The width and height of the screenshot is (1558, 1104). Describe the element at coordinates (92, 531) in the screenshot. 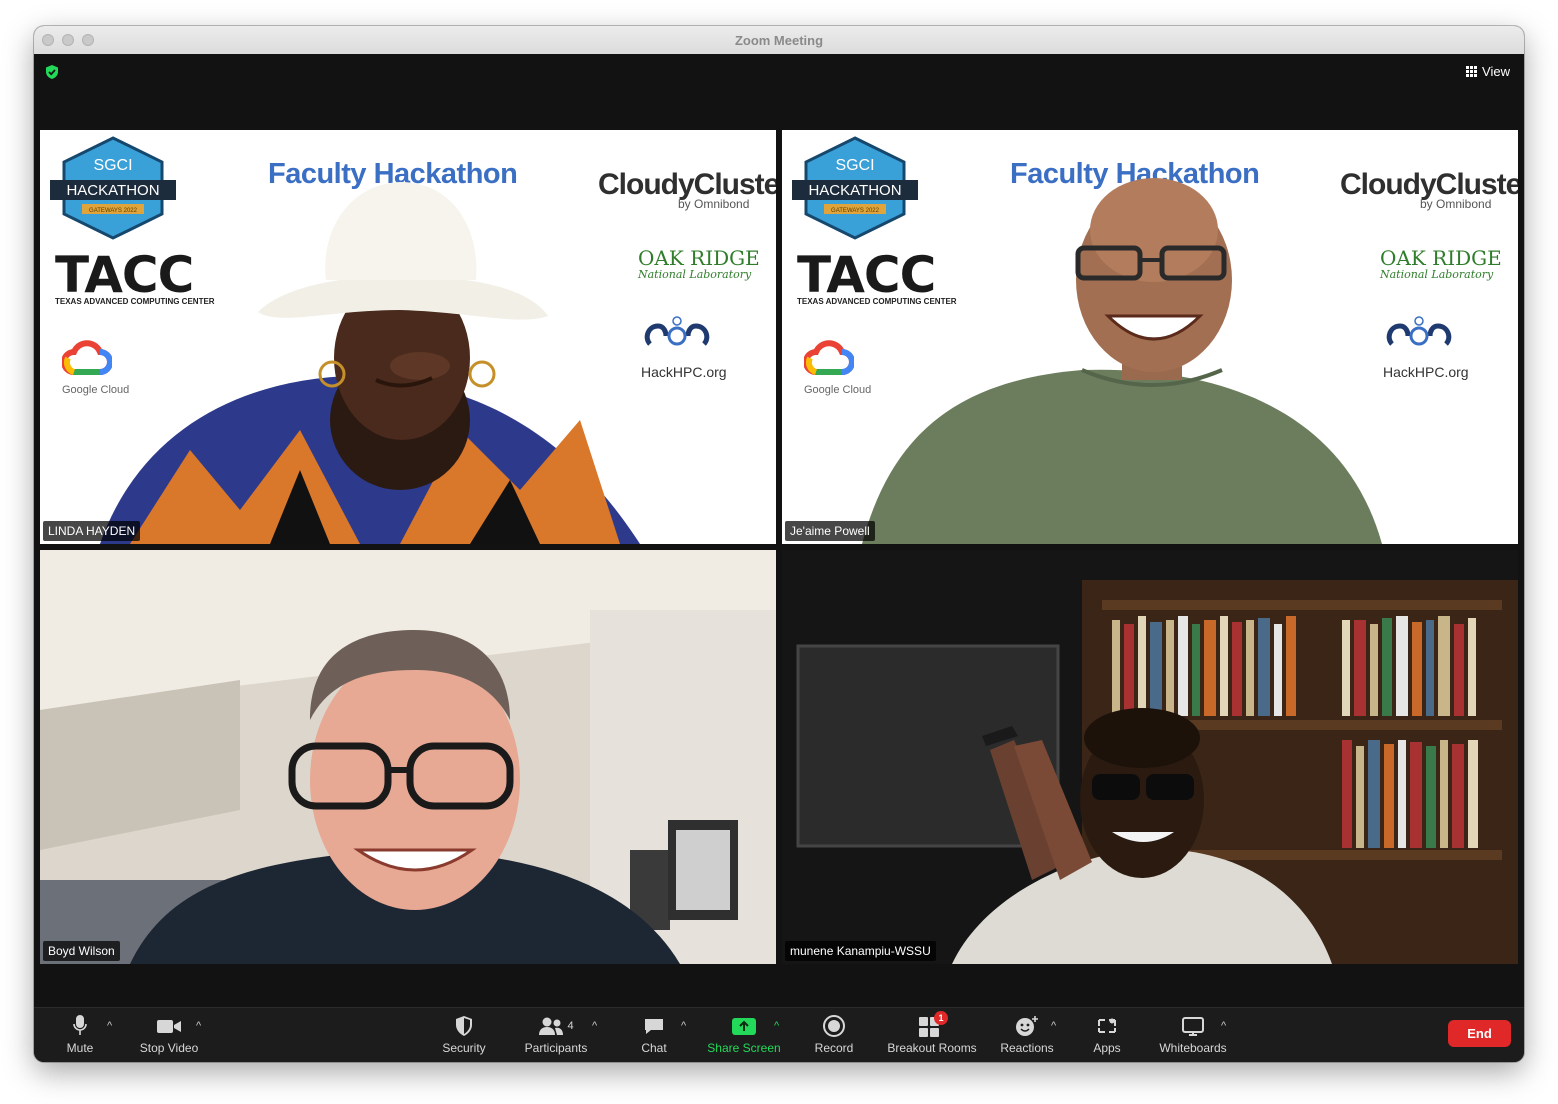

I see `participant-name-1: LINDA HAYDEN` at that location.